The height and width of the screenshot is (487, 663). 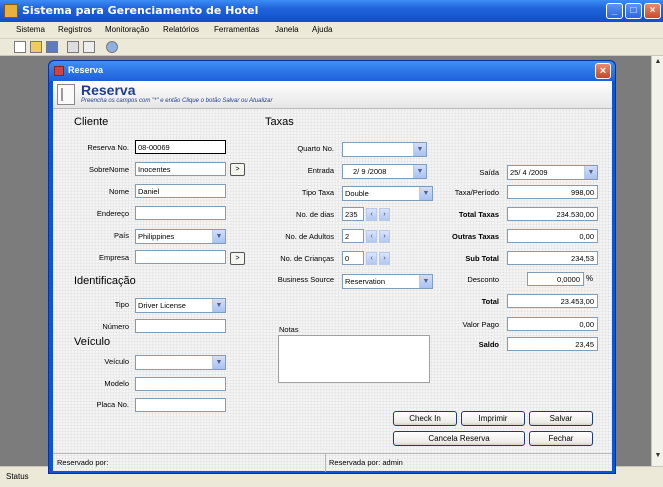 What do you see at coordinates (180, 326) in the screenshot?
I see `numero-field` at bounding box center [180, 326].